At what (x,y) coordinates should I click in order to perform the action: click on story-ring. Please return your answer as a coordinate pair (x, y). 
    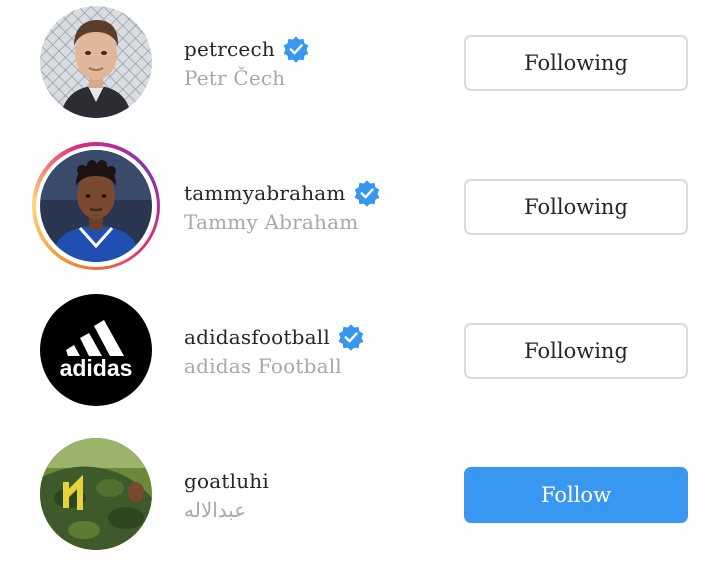
    Looking at the image, I should click on (96, 206).